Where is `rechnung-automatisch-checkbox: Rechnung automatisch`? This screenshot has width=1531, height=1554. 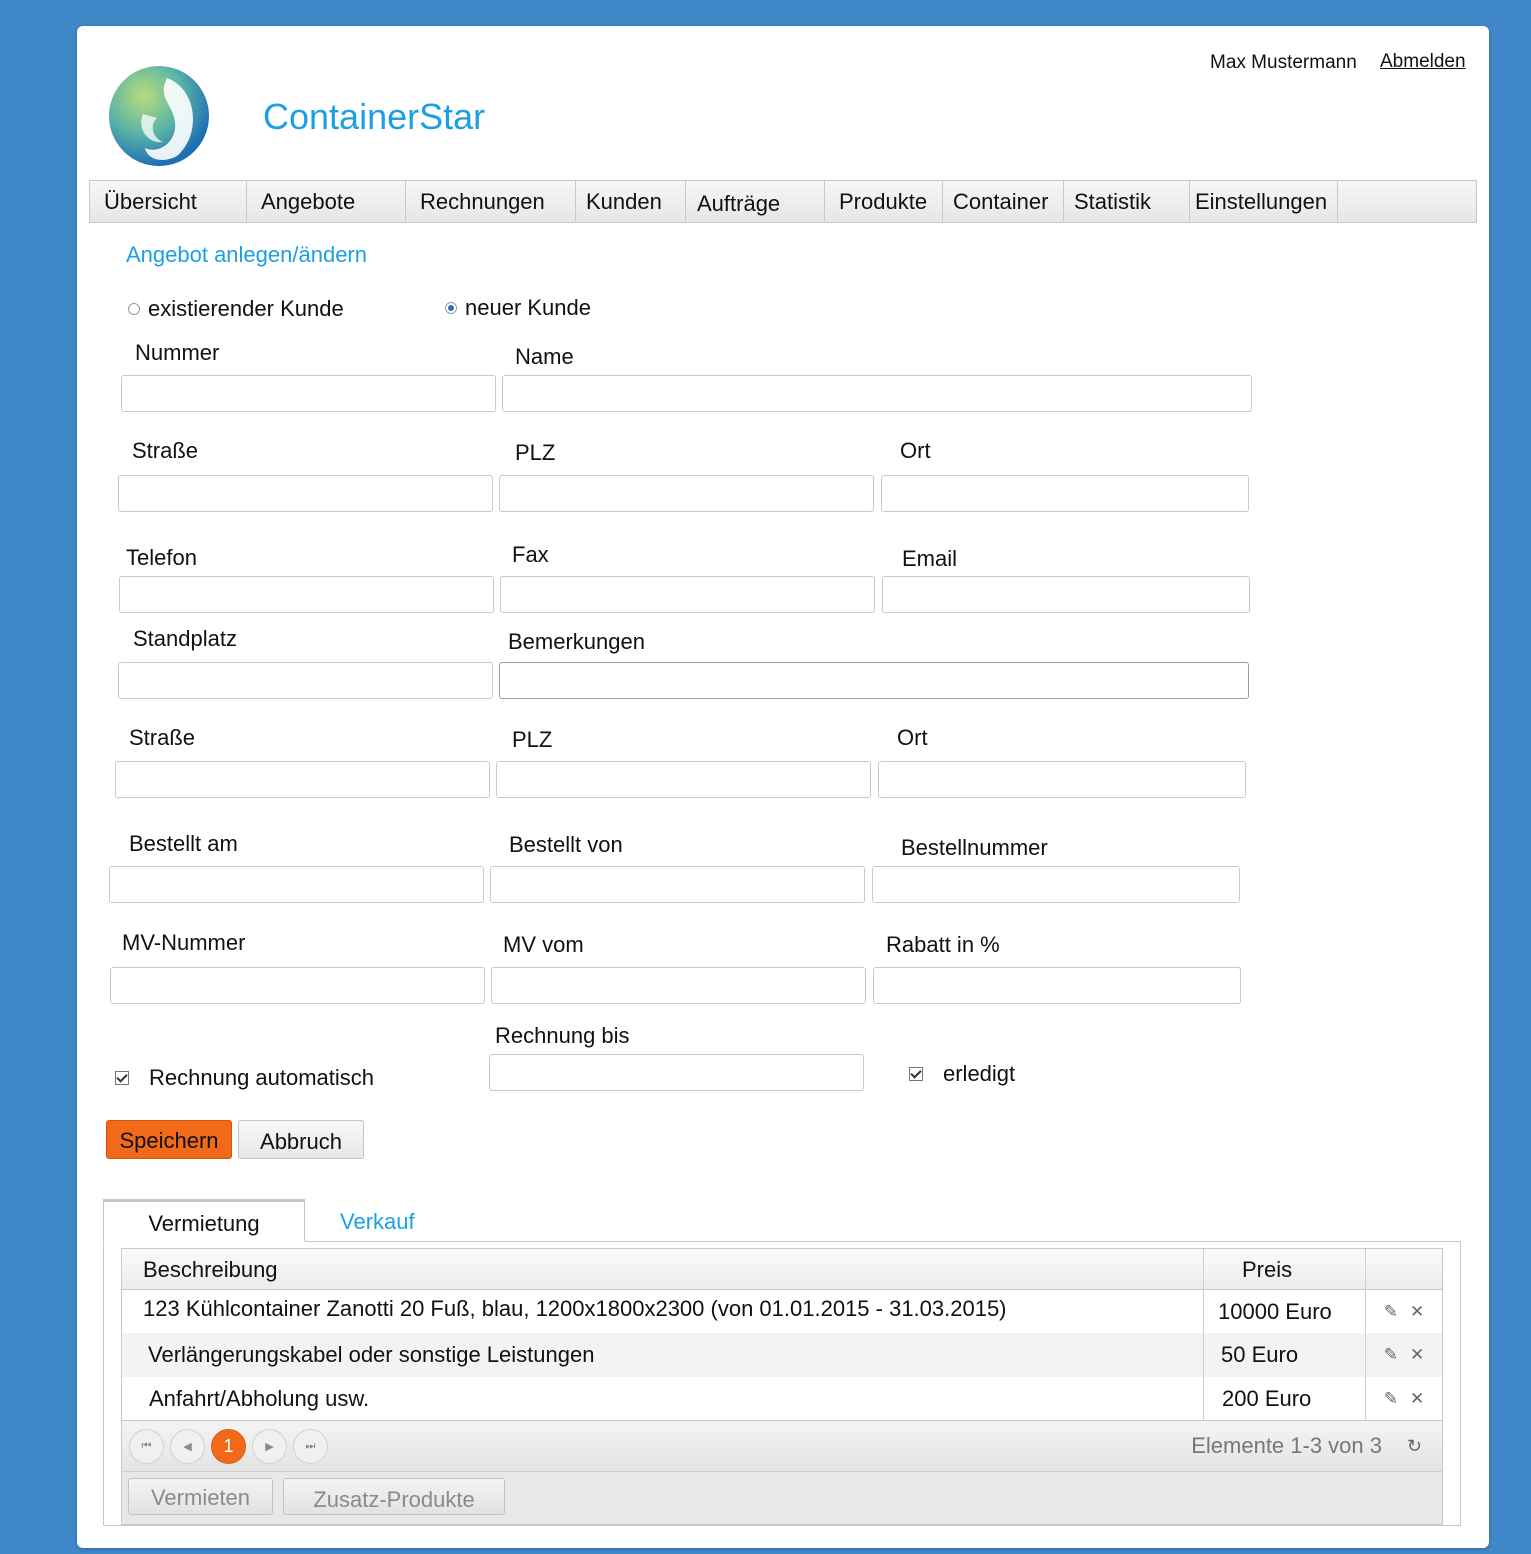
rechnung-automatisch-checkbox: Rechnung automatisch is located at coordinates (244, 1078).